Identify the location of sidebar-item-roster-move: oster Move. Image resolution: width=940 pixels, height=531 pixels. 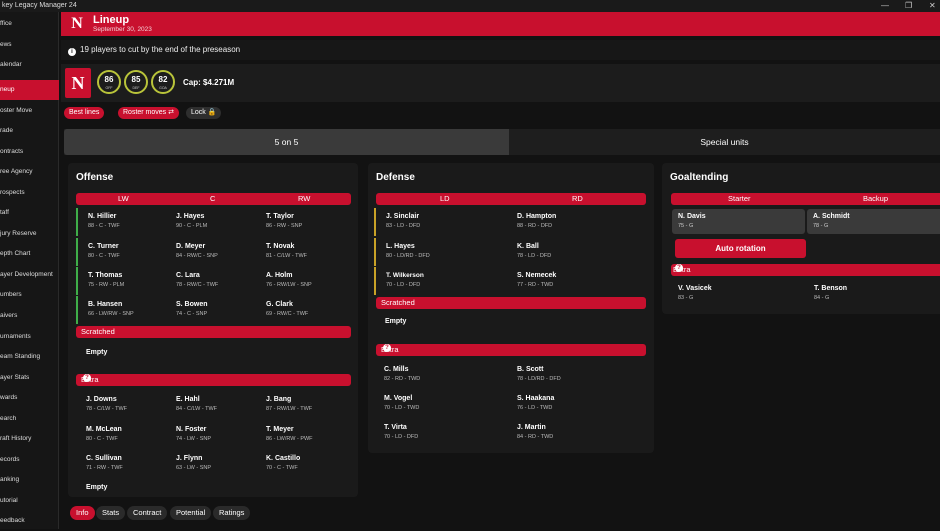
(29, 111).